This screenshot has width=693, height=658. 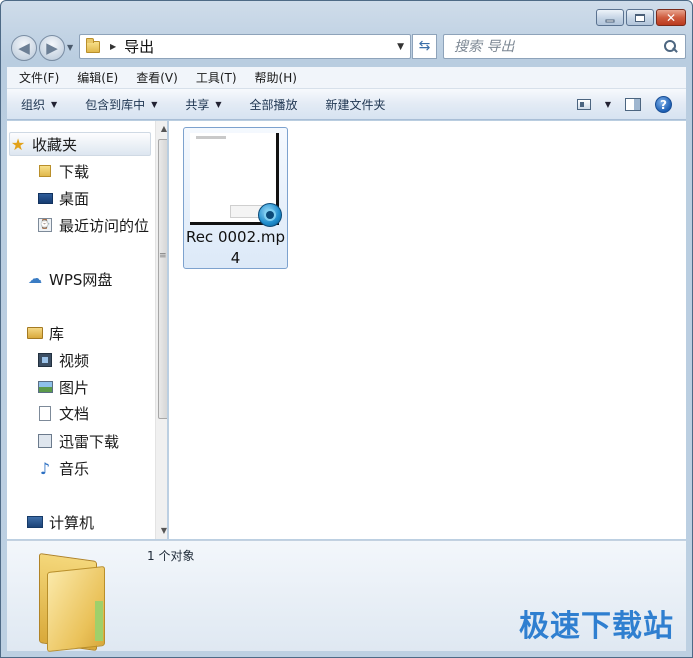 I want to click on command-bar: 组织 ▼ 包含到库中 ▼ 共享 ▼ 全部播放 新建文件夹 ▼ ?, so click(x=346, y=104).